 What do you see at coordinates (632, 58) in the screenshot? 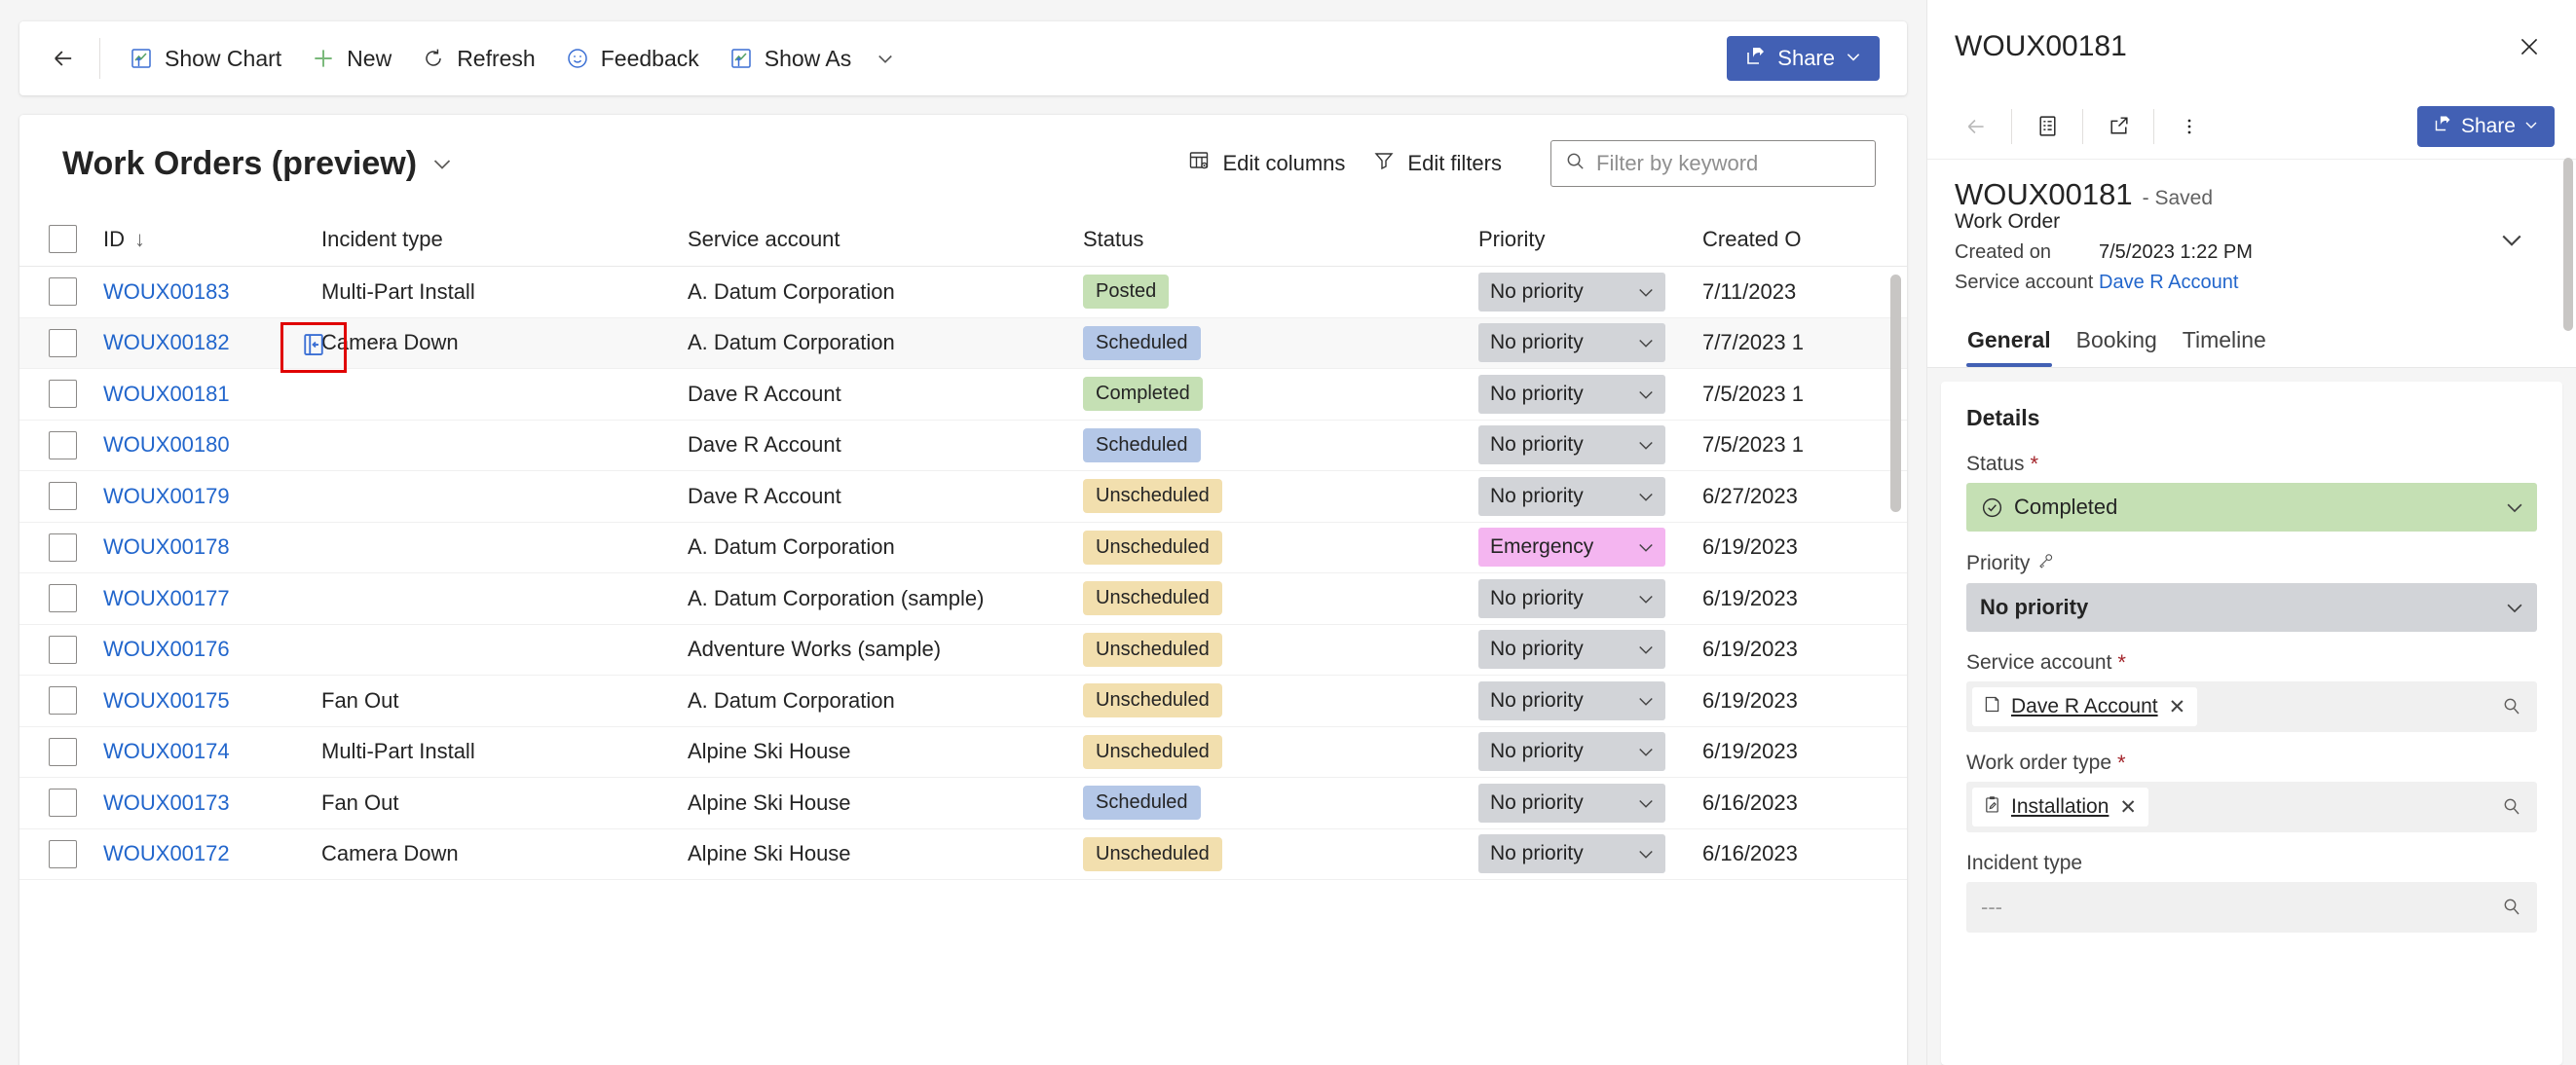
I see `feedback-button: Feedback` at bounding box center [632, 58].